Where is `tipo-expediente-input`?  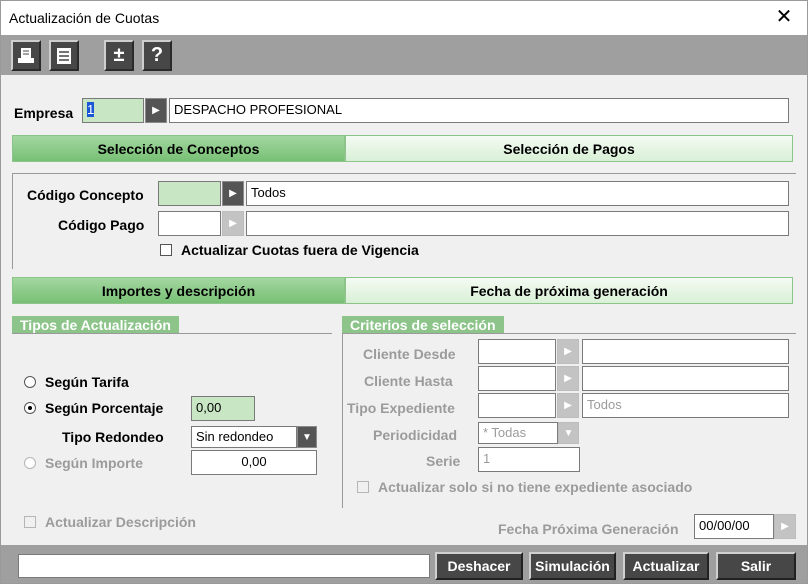 tipo-expediente-input is located at coordinates (517, 405).